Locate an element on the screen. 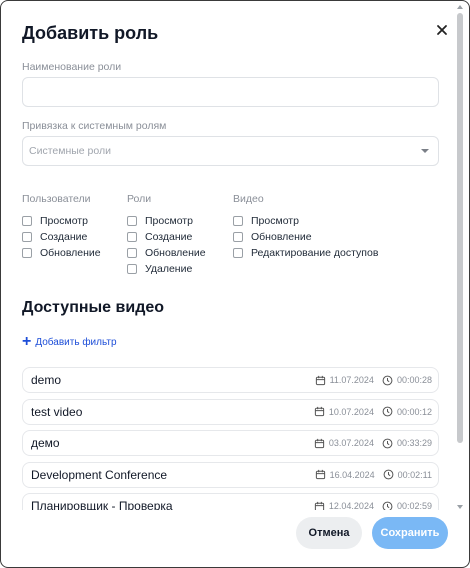  video-duration: 00:02:11 is located at coordinates (414, 474).